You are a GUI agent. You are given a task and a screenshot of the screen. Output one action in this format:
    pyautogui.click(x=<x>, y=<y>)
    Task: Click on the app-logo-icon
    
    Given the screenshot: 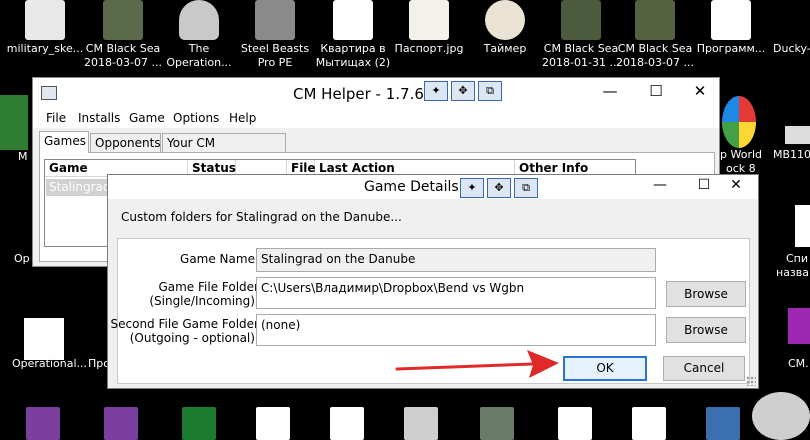 What is the action you would take?
    pyautogui.click(x=739, y=122)
    